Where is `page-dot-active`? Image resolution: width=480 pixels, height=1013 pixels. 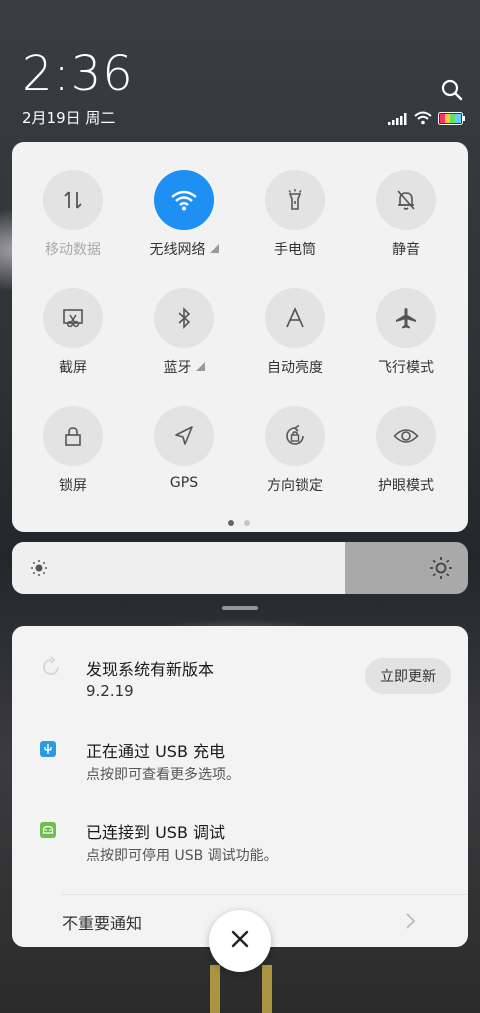 page-dot-active is located at coordinates (231, 523).